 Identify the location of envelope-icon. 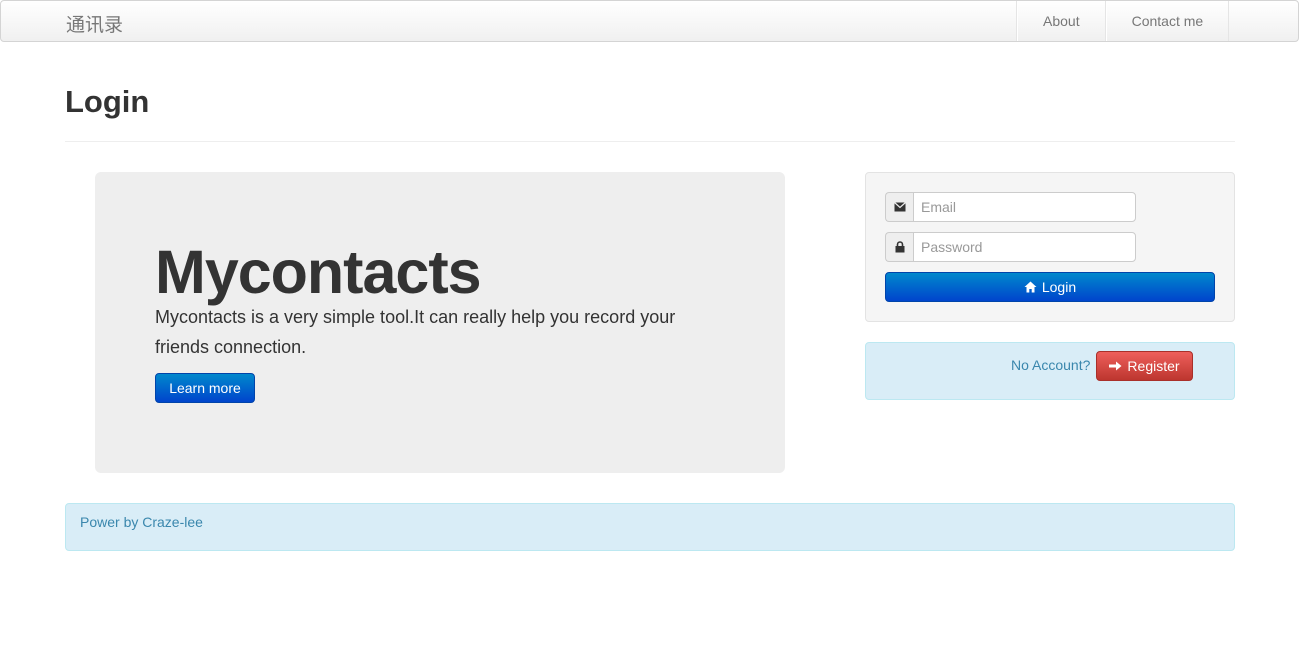
(899, 207).